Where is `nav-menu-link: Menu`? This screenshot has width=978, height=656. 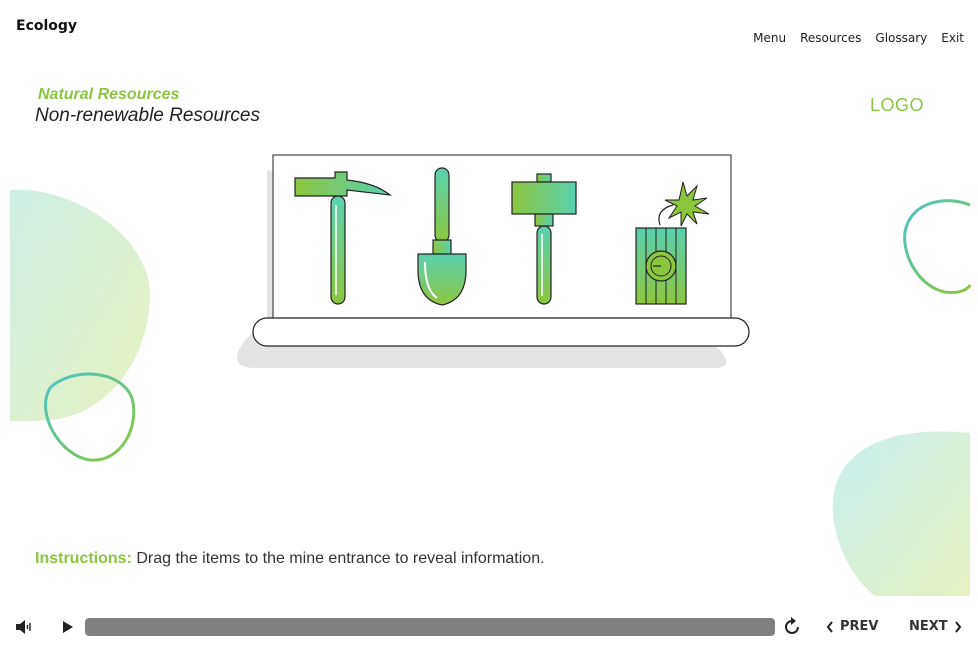
nav-menu-link: Menu is located at coordinates (769, 38).